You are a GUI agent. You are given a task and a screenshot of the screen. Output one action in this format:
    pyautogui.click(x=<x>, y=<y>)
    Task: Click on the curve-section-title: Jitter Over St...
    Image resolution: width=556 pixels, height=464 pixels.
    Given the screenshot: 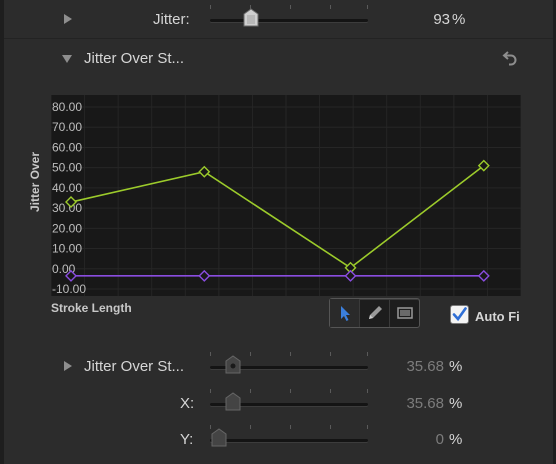 What is the action you would take?
    pyautogui.click(x=134, y=58)
    